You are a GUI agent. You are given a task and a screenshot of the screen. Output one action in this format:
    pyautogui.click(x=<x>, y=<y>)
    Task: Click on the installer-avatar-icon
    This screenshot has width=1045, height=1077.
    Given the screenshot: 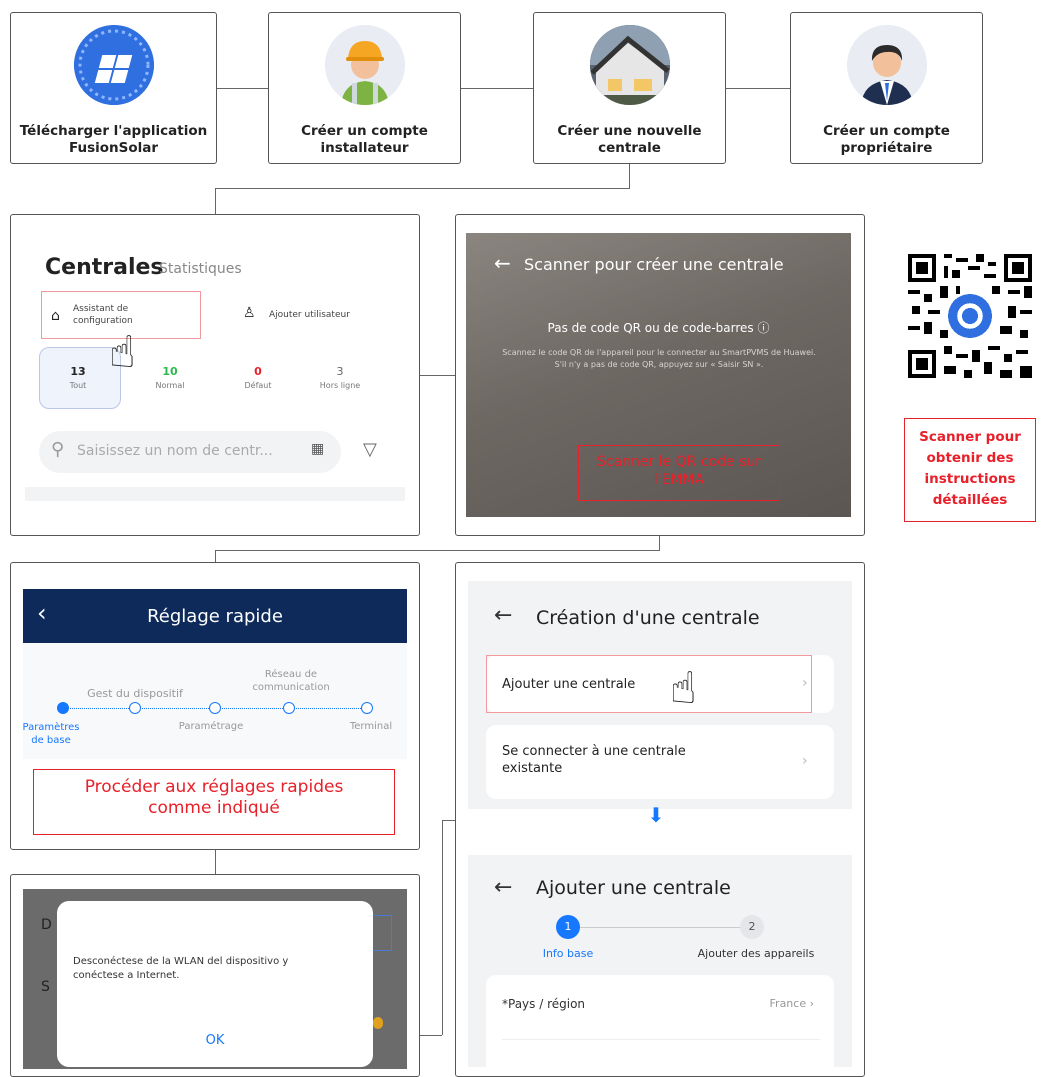 What is the action you would take?
    pyautogui.click(x=364, y=65)
    